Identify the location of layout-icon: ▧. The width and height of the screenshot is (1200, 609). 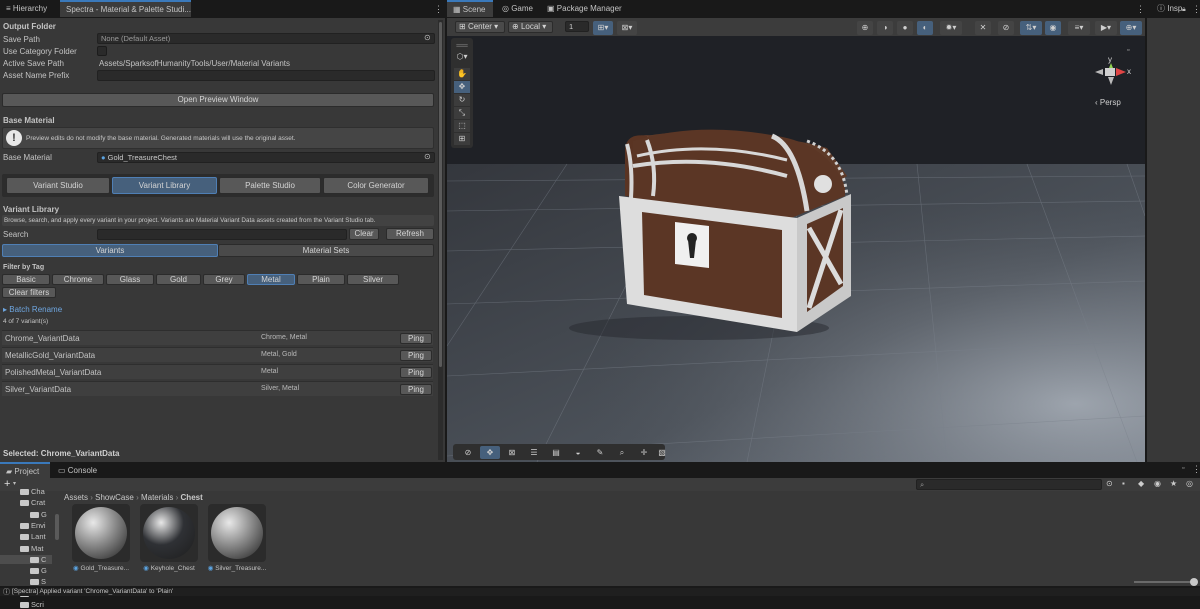
(662, 452).